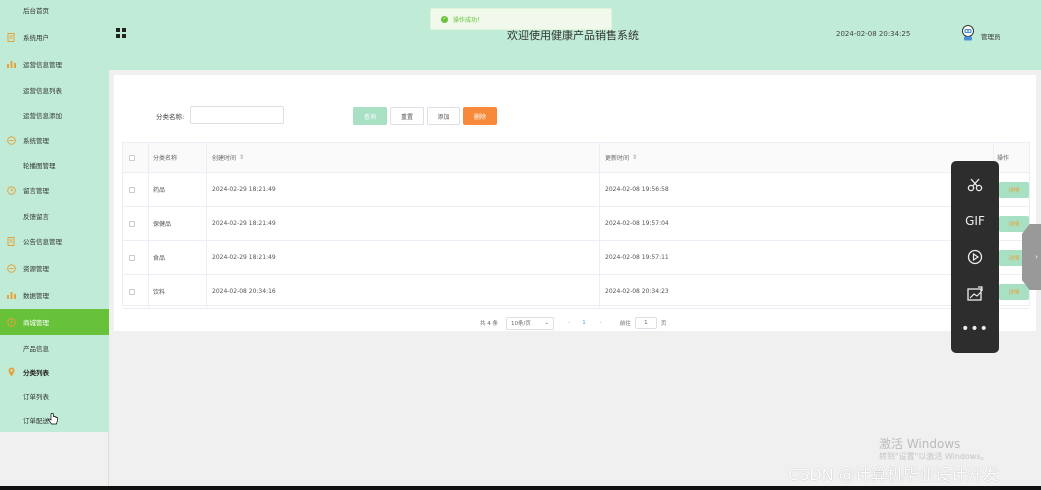  Describe the element at coordinates (569, 323) in the screenshot. I see `prev-page-icon: ‹` at that location.